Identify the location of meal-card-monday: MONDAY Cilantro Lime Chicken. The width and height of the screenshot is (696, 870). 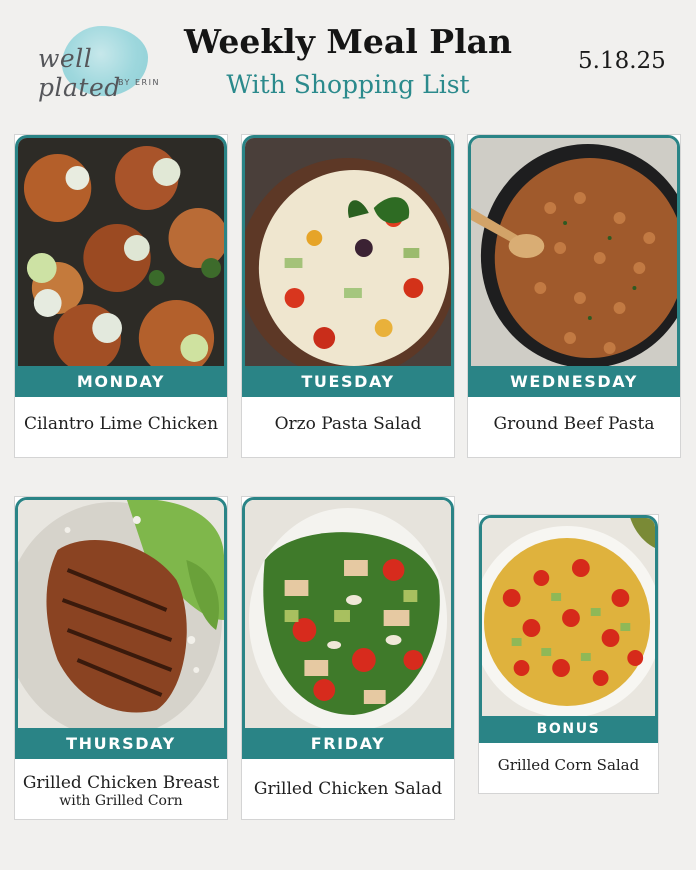
(121, 296).